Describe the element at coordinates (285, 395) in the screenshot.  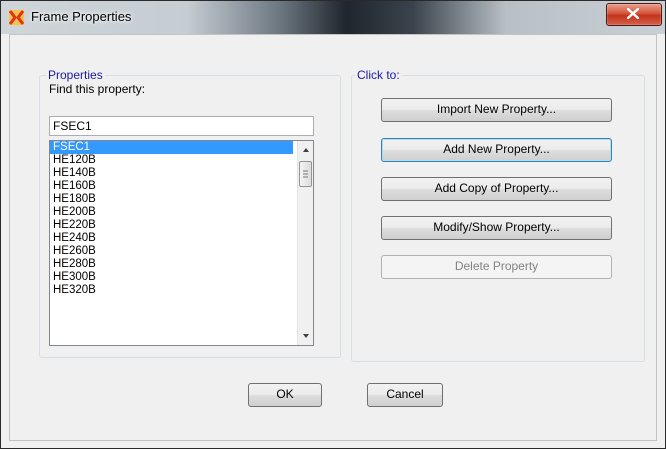
I see `ok-button: OK` at that location.